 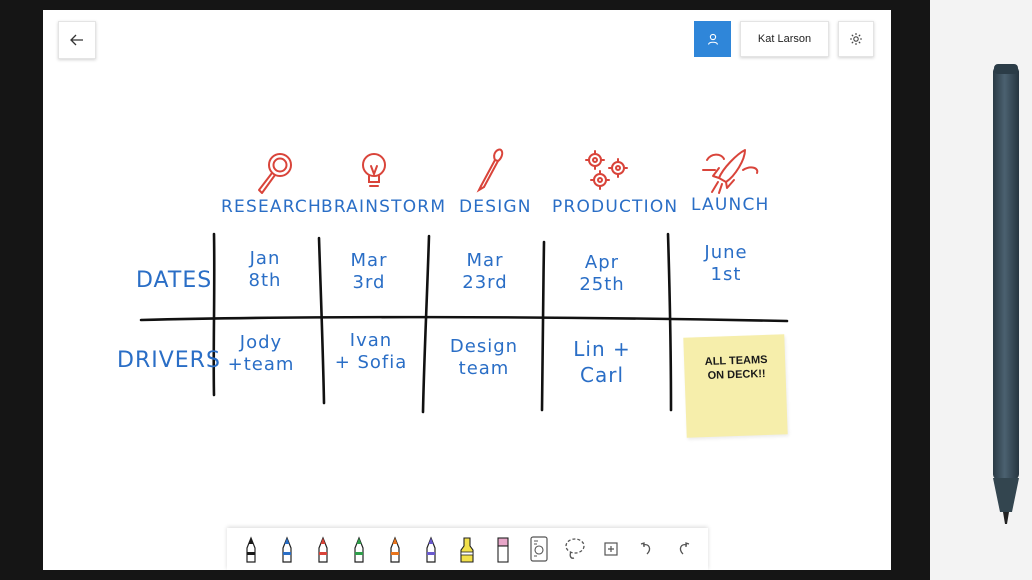 I want to click on stage-label-design: DESIGN, so click(x=495, y=207).